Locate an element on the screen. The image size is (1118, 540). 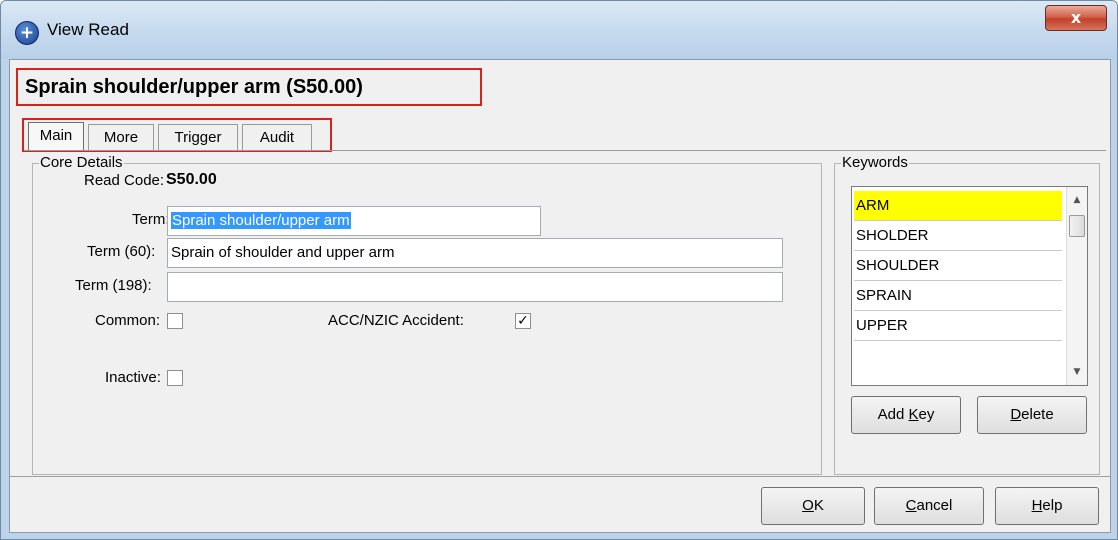
cancel-button: Cancel is located at coordinates (929, 506).